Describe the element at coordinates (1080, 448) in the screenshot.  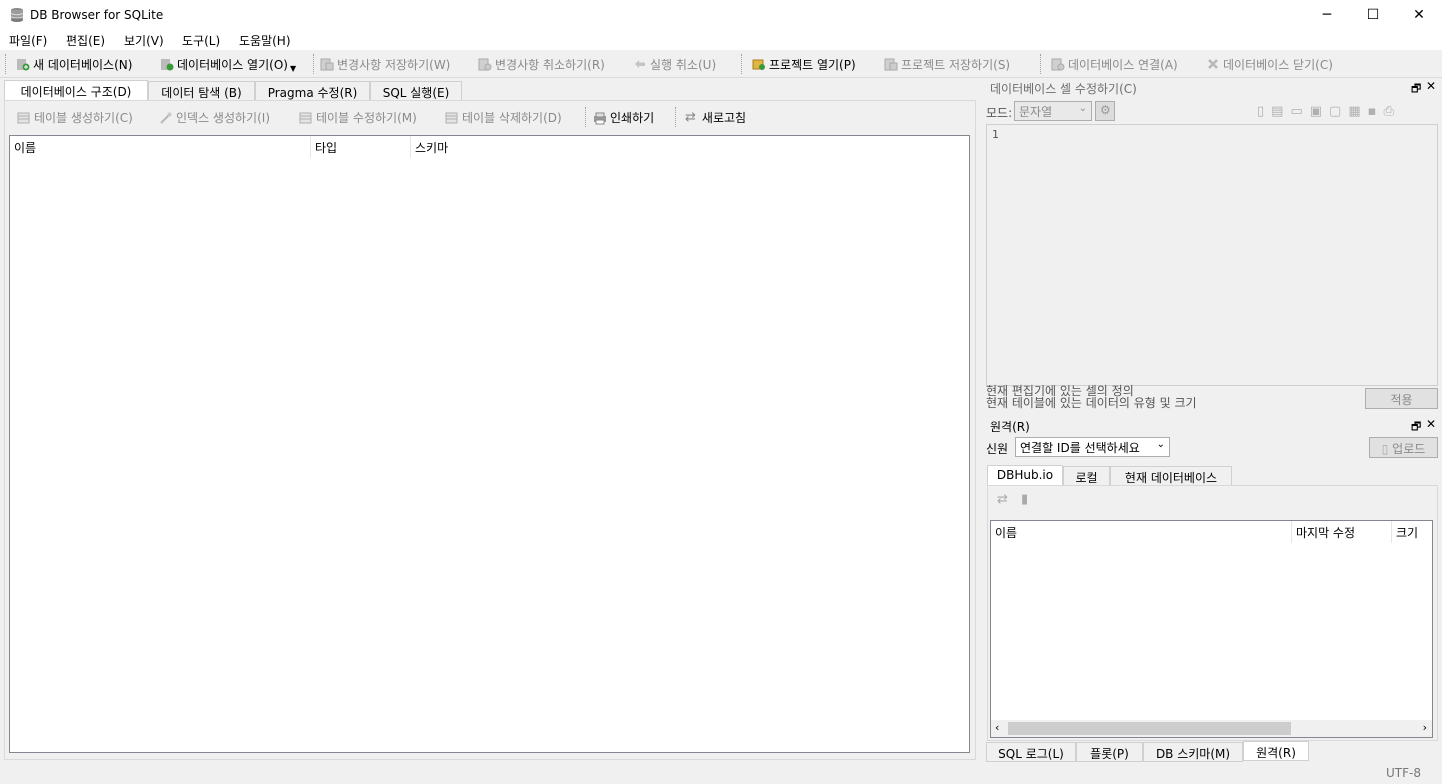
I see `identity-select-value: 연결할 ID를 선택하세요` at that location.